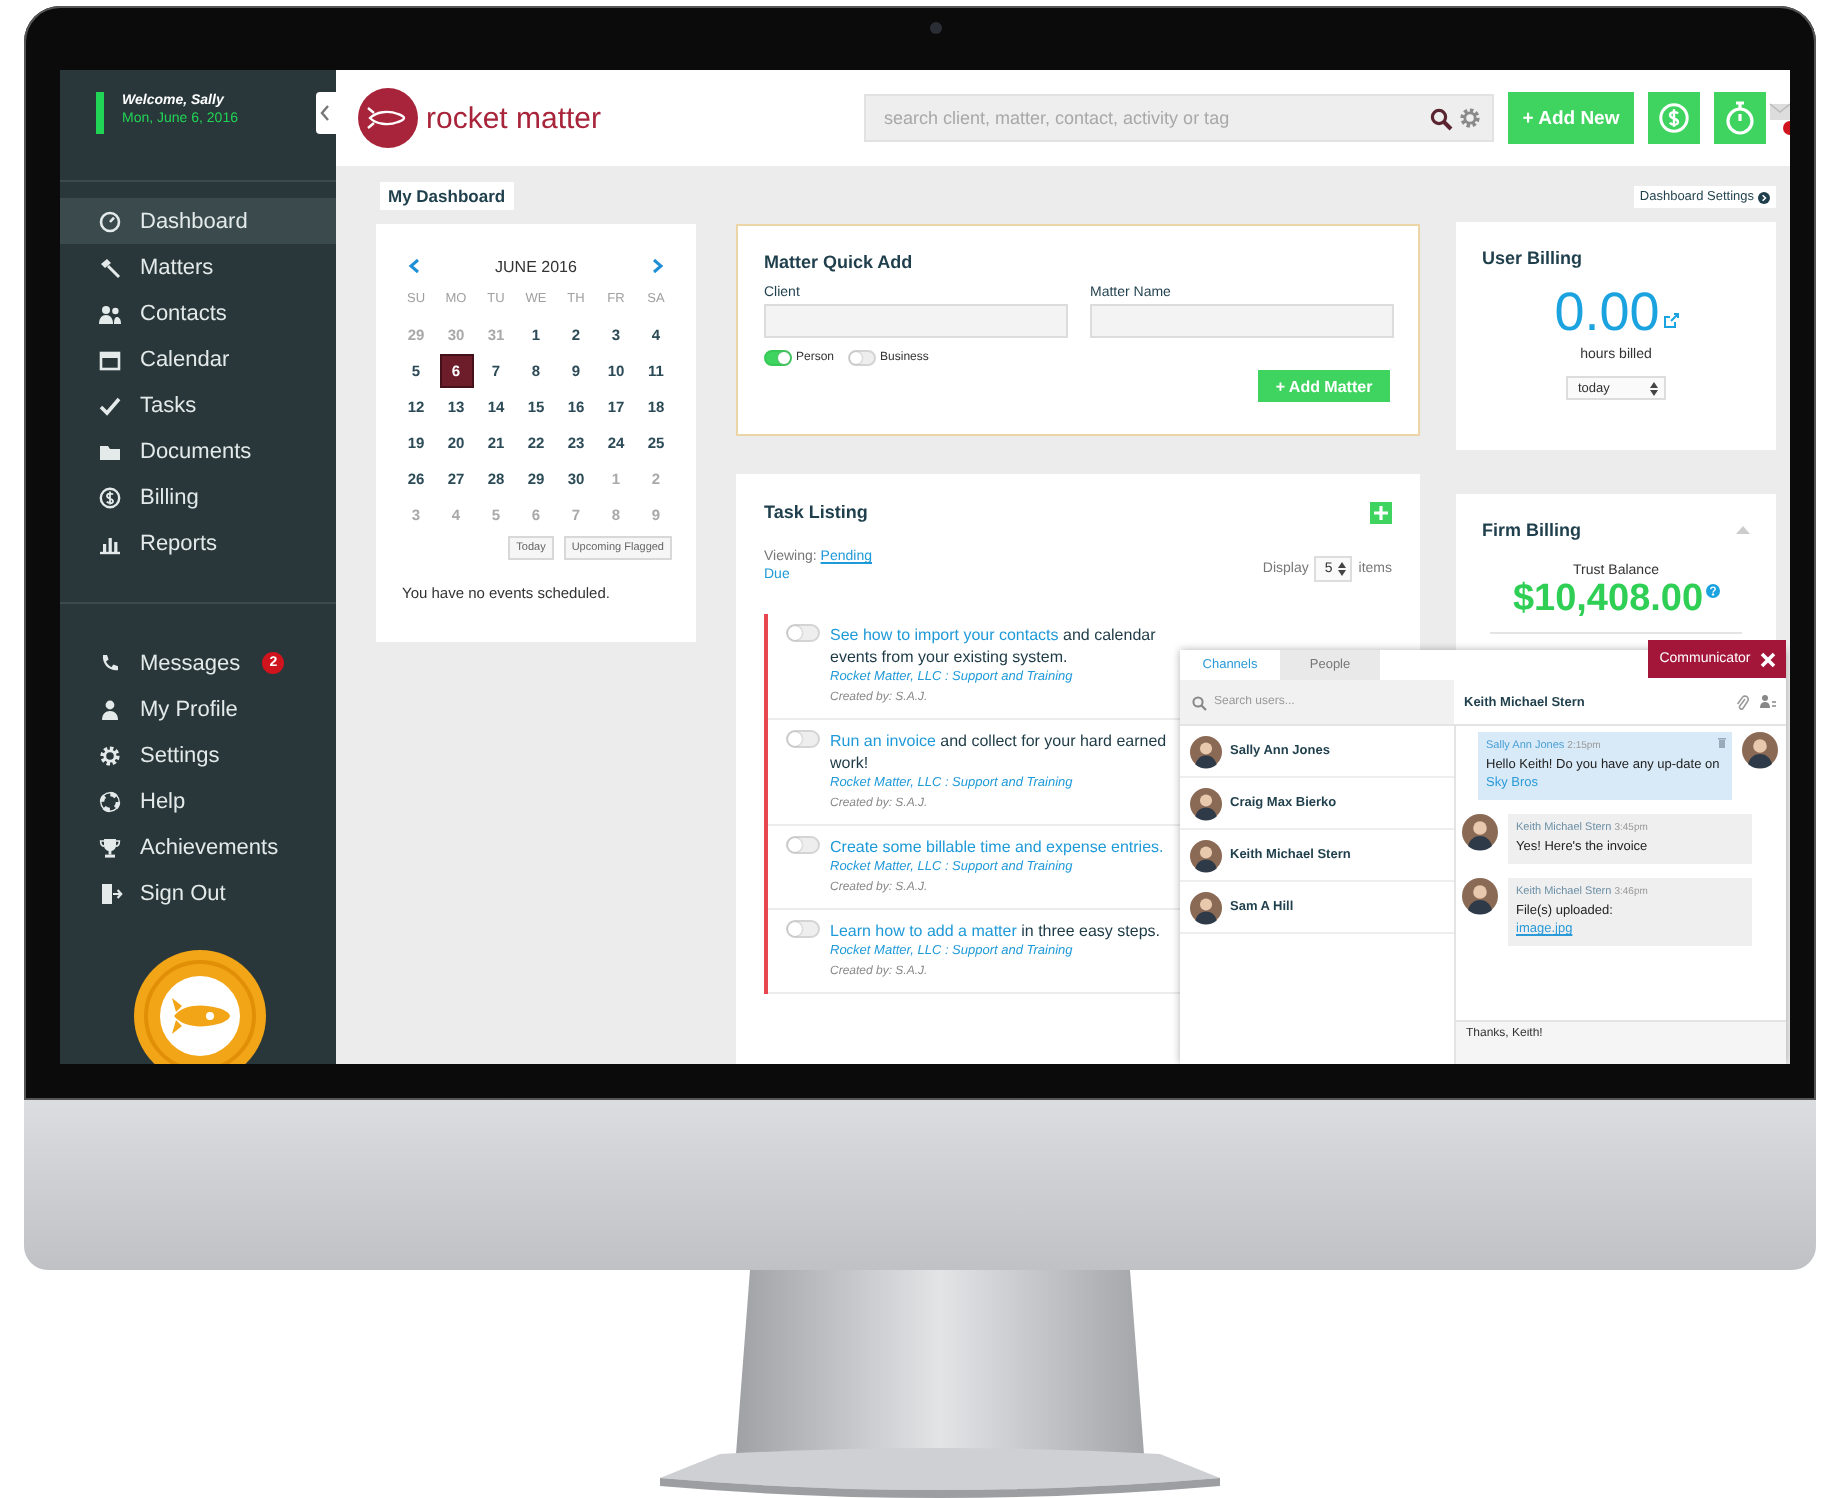  What do you see at coordinates (110, 359) in the screenshot?
I see `calendar-icon` at bounding box center [110, 359].